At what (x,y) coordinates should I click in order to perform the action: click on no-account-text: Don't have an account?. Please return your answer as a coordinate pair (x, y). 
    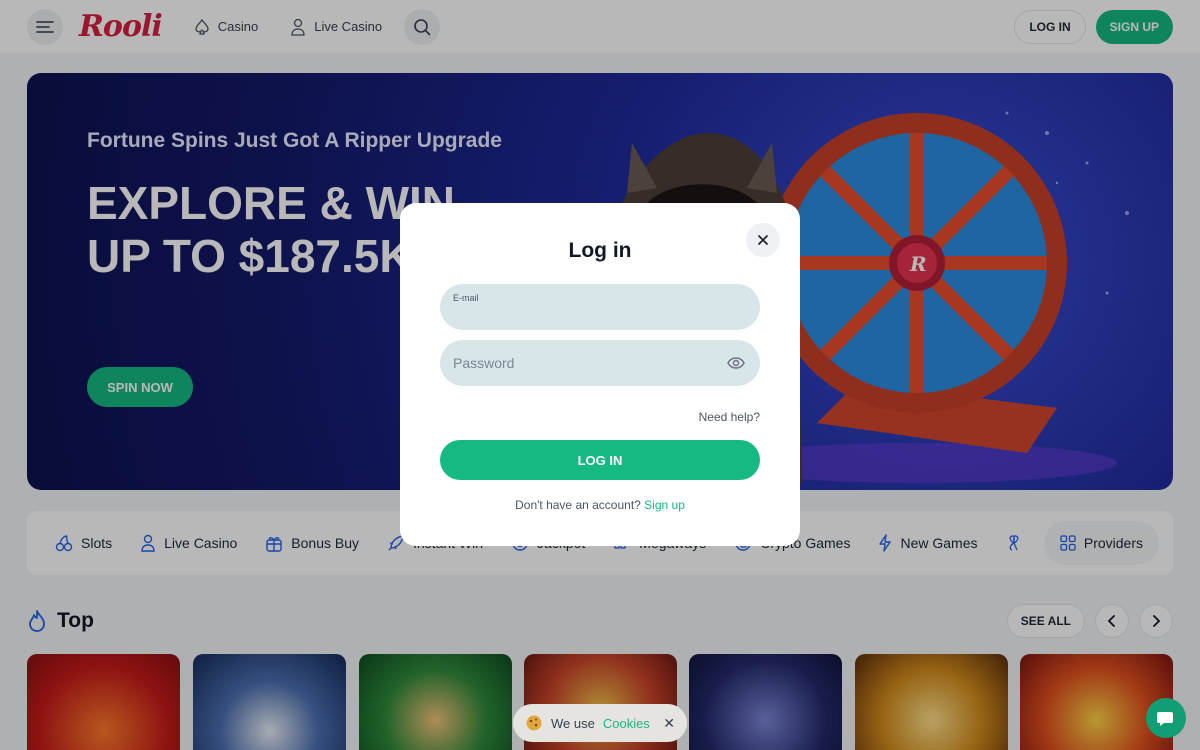
    Looking at the image, I should click on (578, 505).